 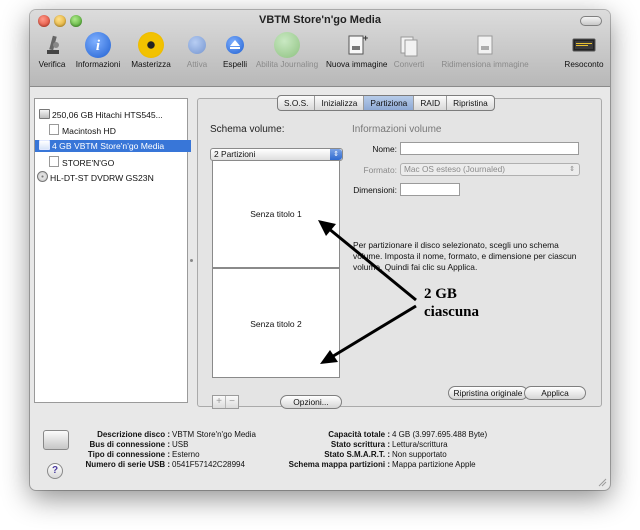 I want to click on annotation-line-2: ciascuna, so click(x=452, y=312).